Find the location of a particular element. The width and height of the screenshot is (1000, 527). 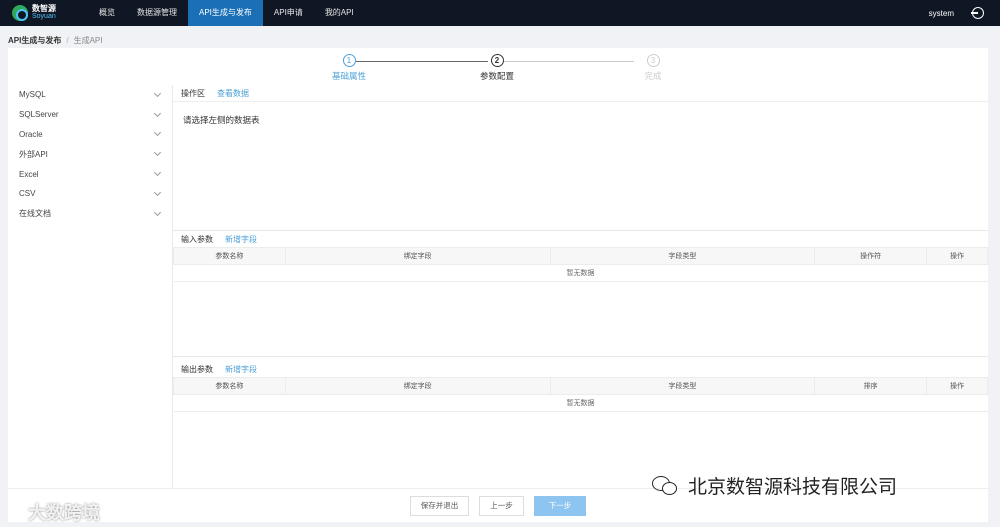

column-header: 排序 is located at coordinates (871, 386).